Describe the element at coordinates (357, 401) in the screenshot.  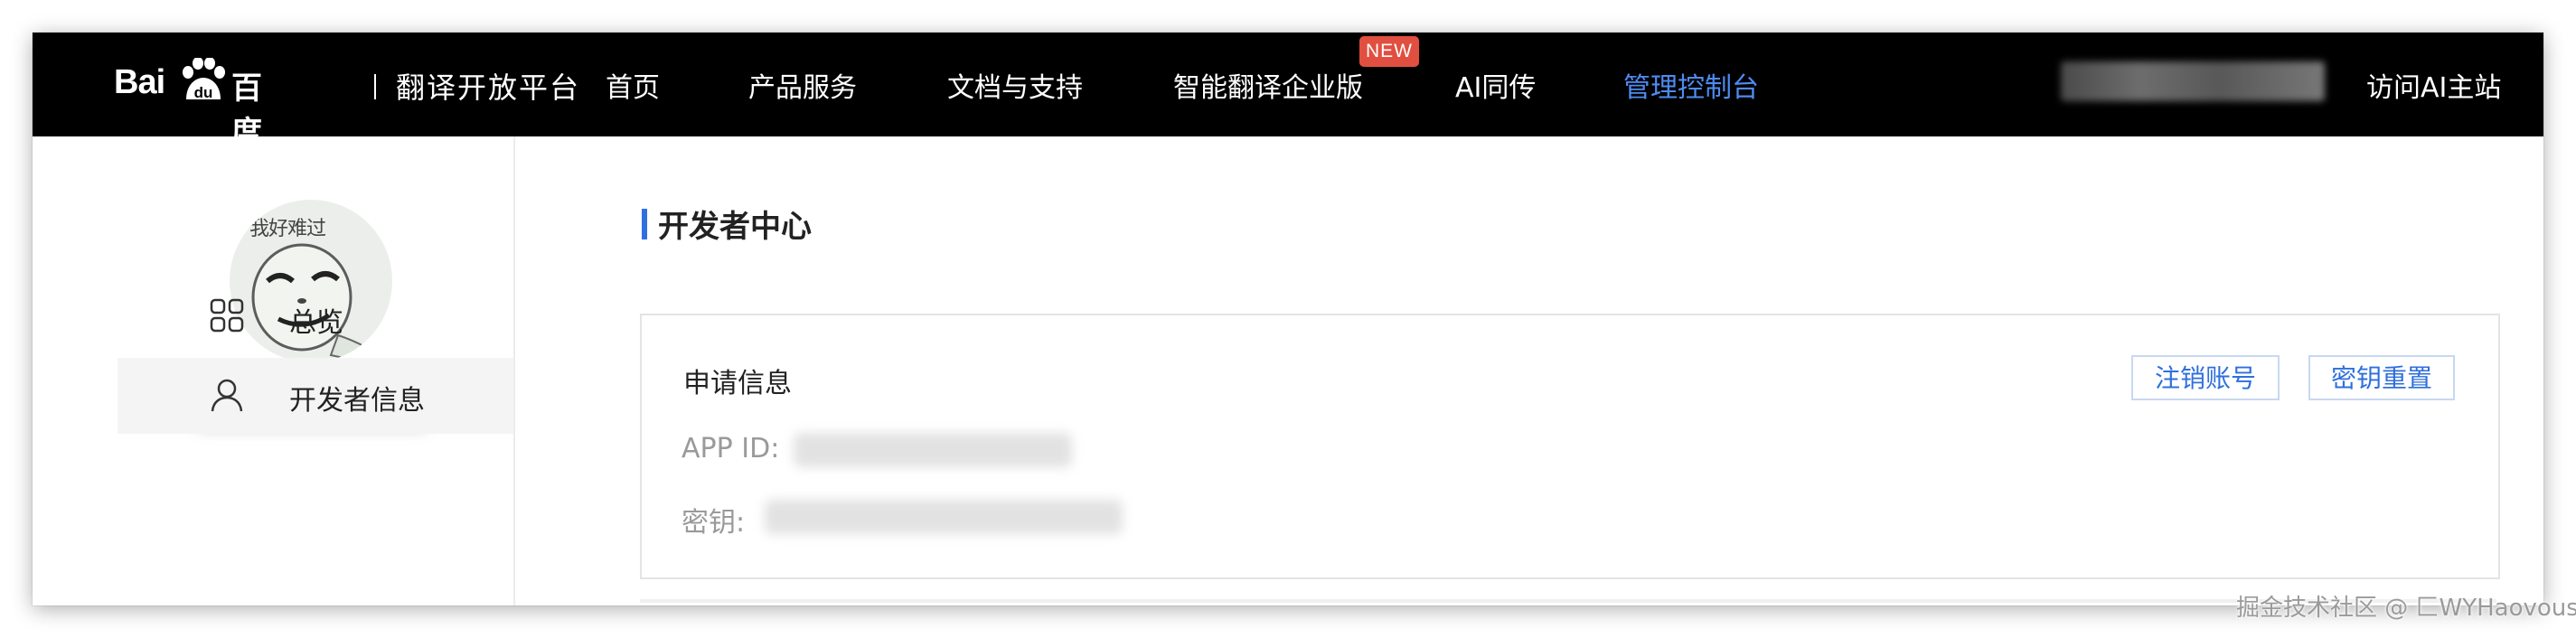
I see `sidebar-item-label: 开发者信息` at that location.